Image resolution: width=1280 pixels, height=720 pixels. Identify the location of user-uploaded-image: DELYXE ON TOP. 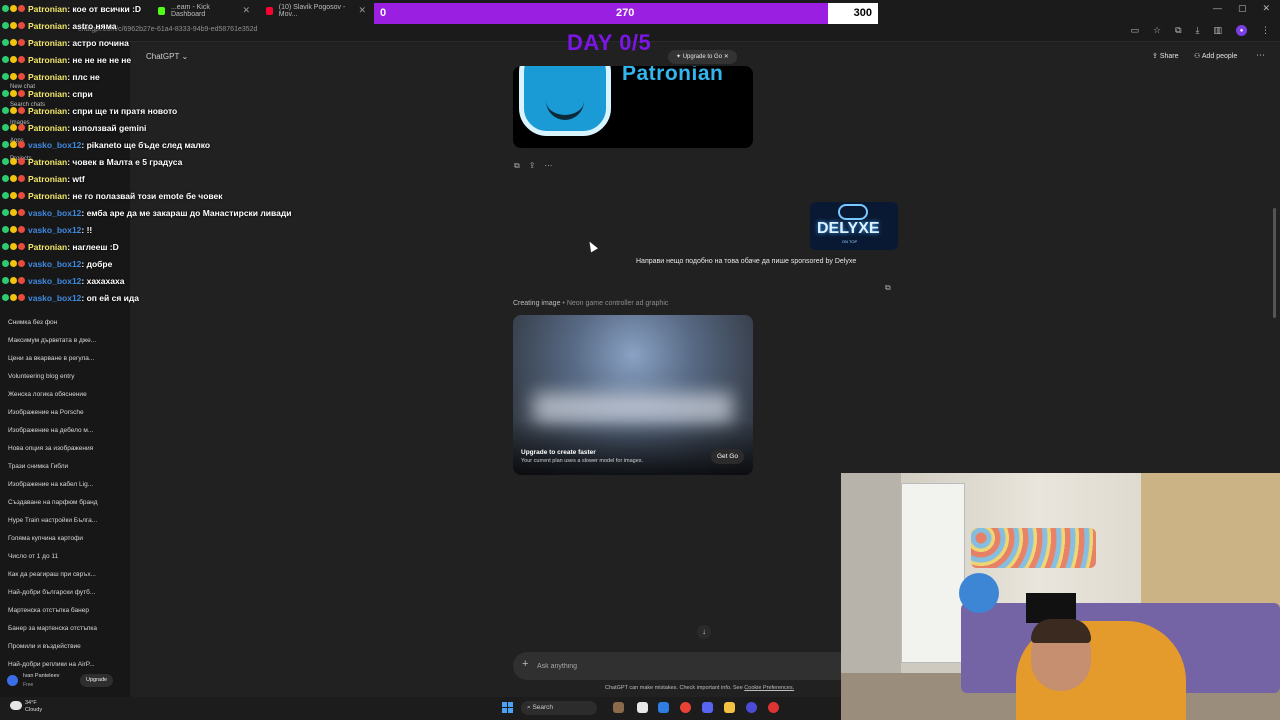
(854, 226).